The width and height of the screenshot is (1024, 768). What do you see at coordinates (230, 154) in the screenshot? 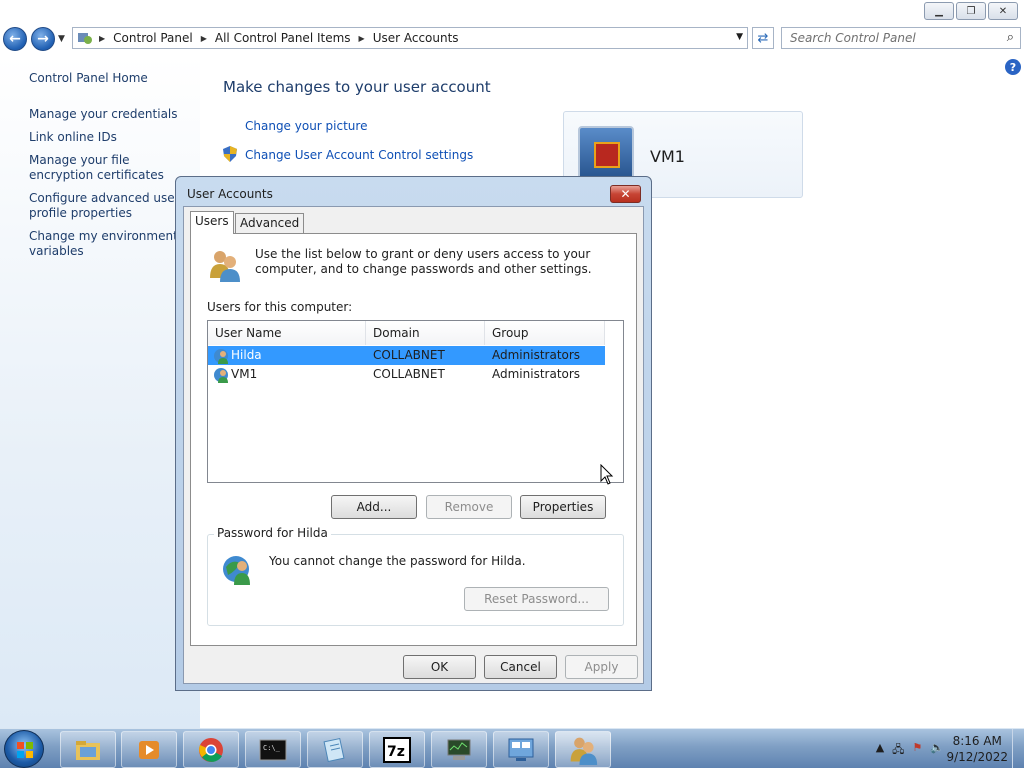
I see `uac-shield-icon` at bounding box center [230, 154].